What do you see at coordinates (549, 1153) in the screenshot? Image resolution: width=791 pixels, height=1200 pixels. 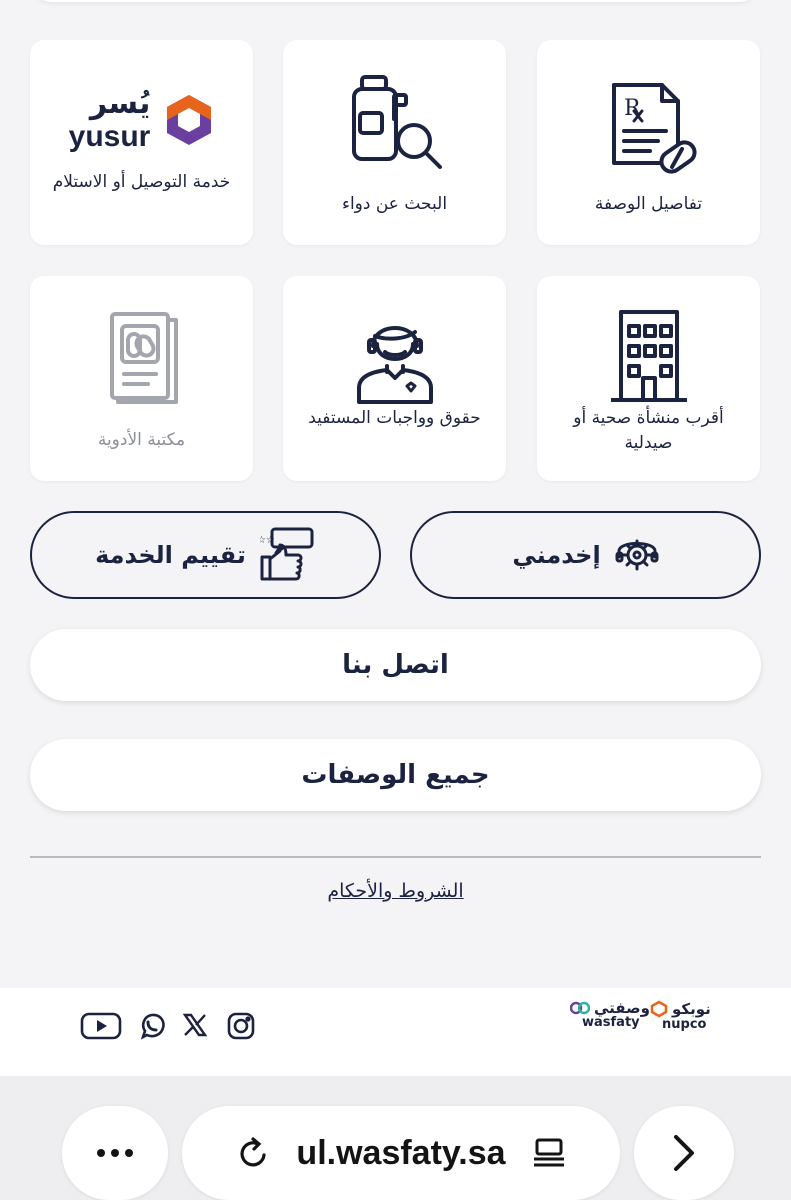 I see `reader-mode-icon` at bounding box center [549, 1153].